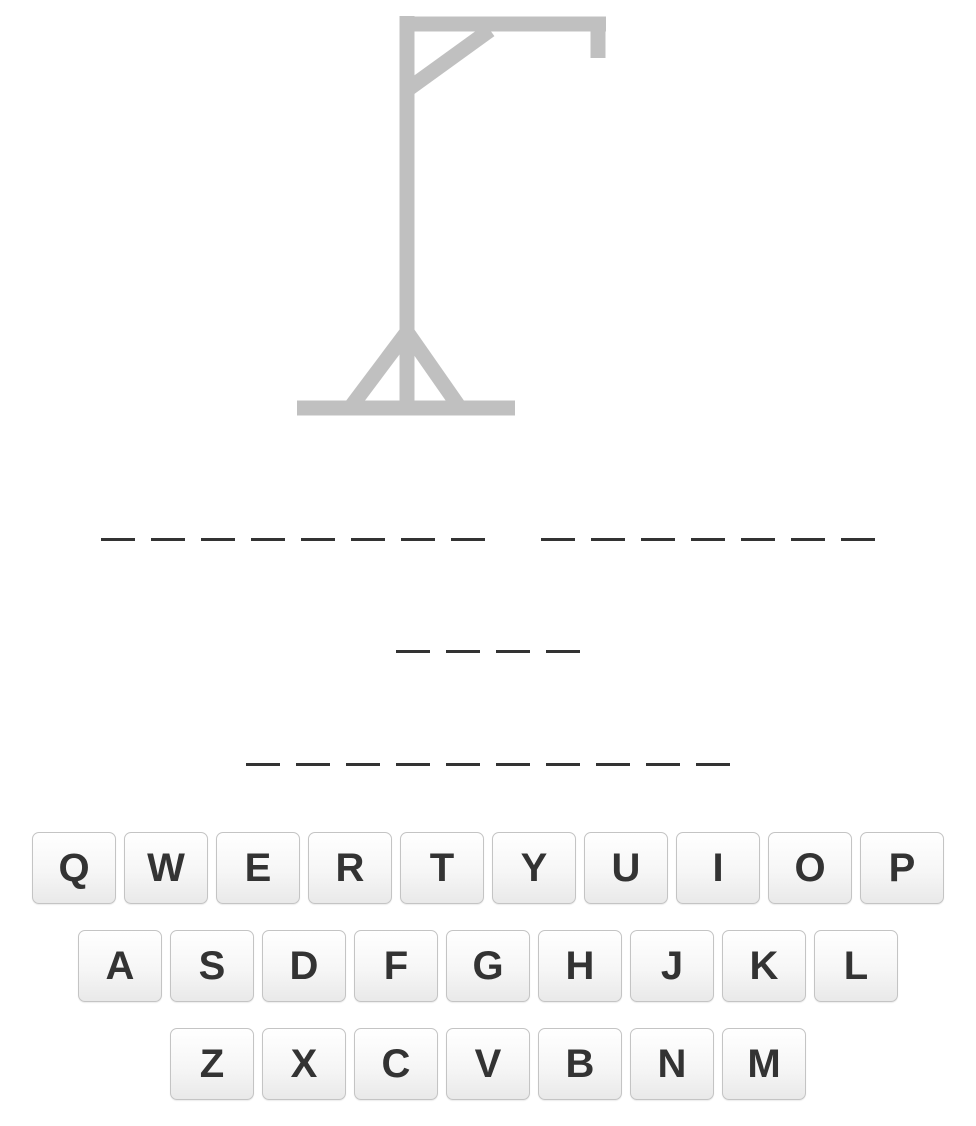 This screenshot has height=1126, width=976. I want to click on keyboard-row: ZXCVBNM, so click(488, 1064).